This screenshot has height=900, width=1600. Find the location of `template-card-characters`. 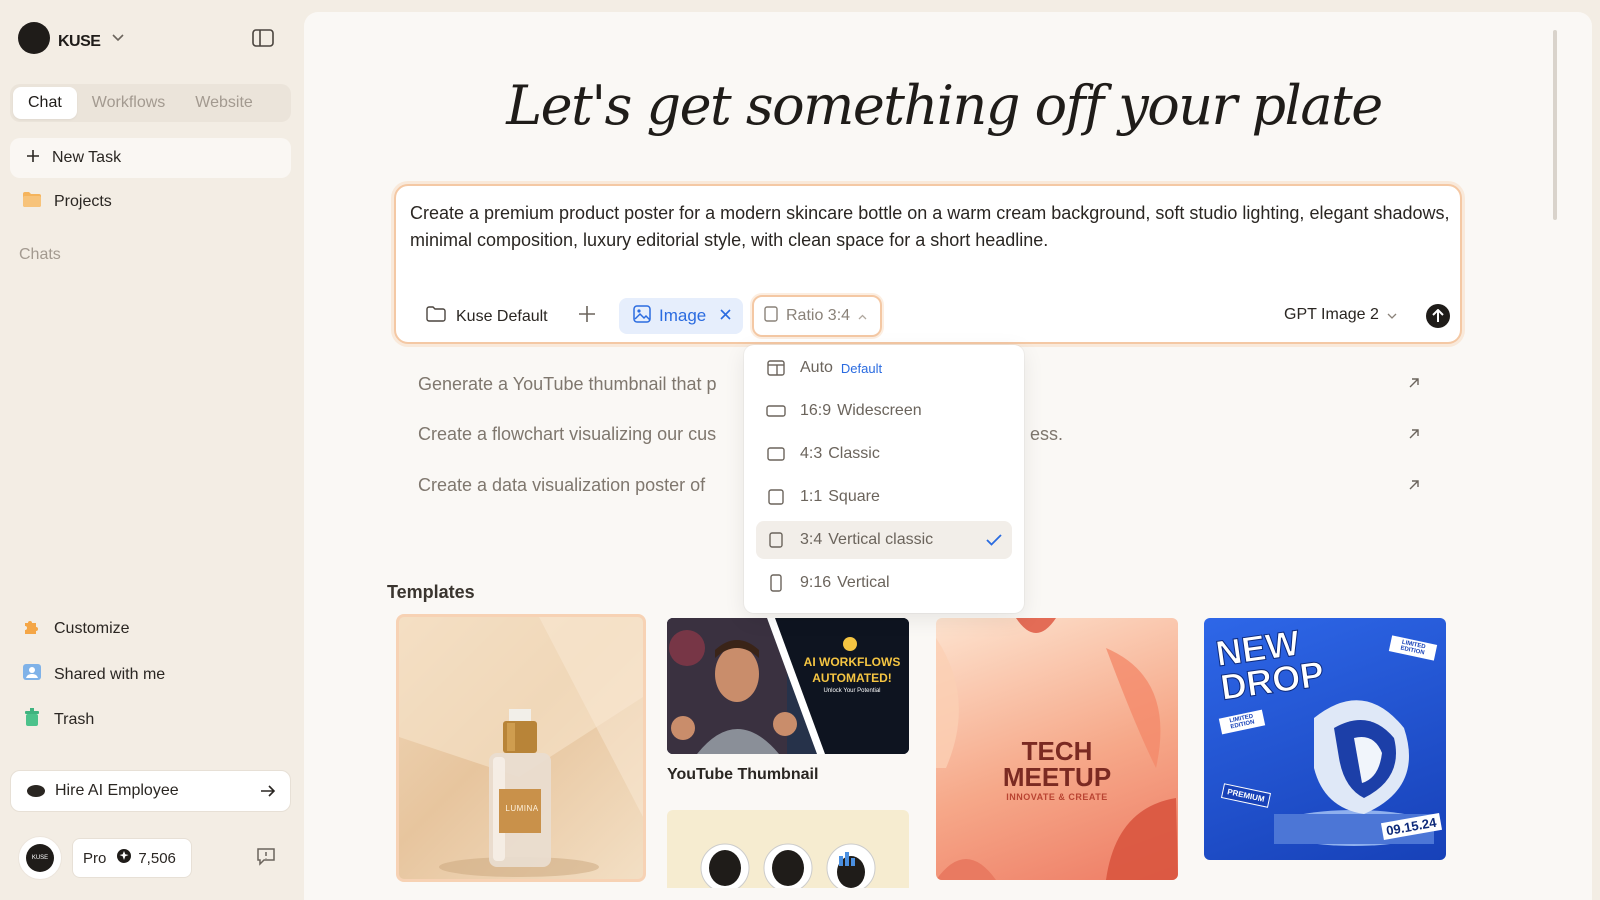

template-card-characters is located at coordinates (788, 849).